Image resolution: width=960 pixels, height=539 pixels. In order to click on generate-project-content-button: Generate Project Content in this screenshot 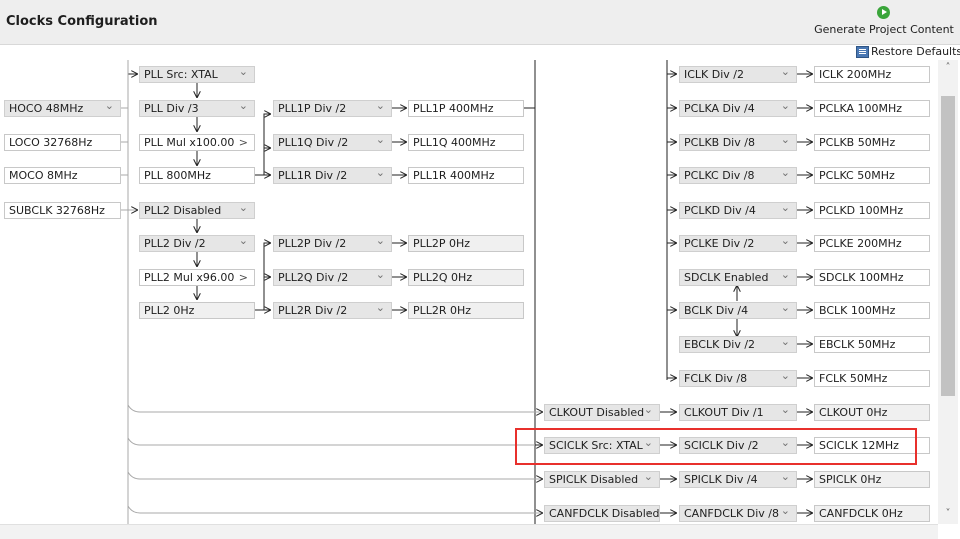, I will do `click(884, 23)`.